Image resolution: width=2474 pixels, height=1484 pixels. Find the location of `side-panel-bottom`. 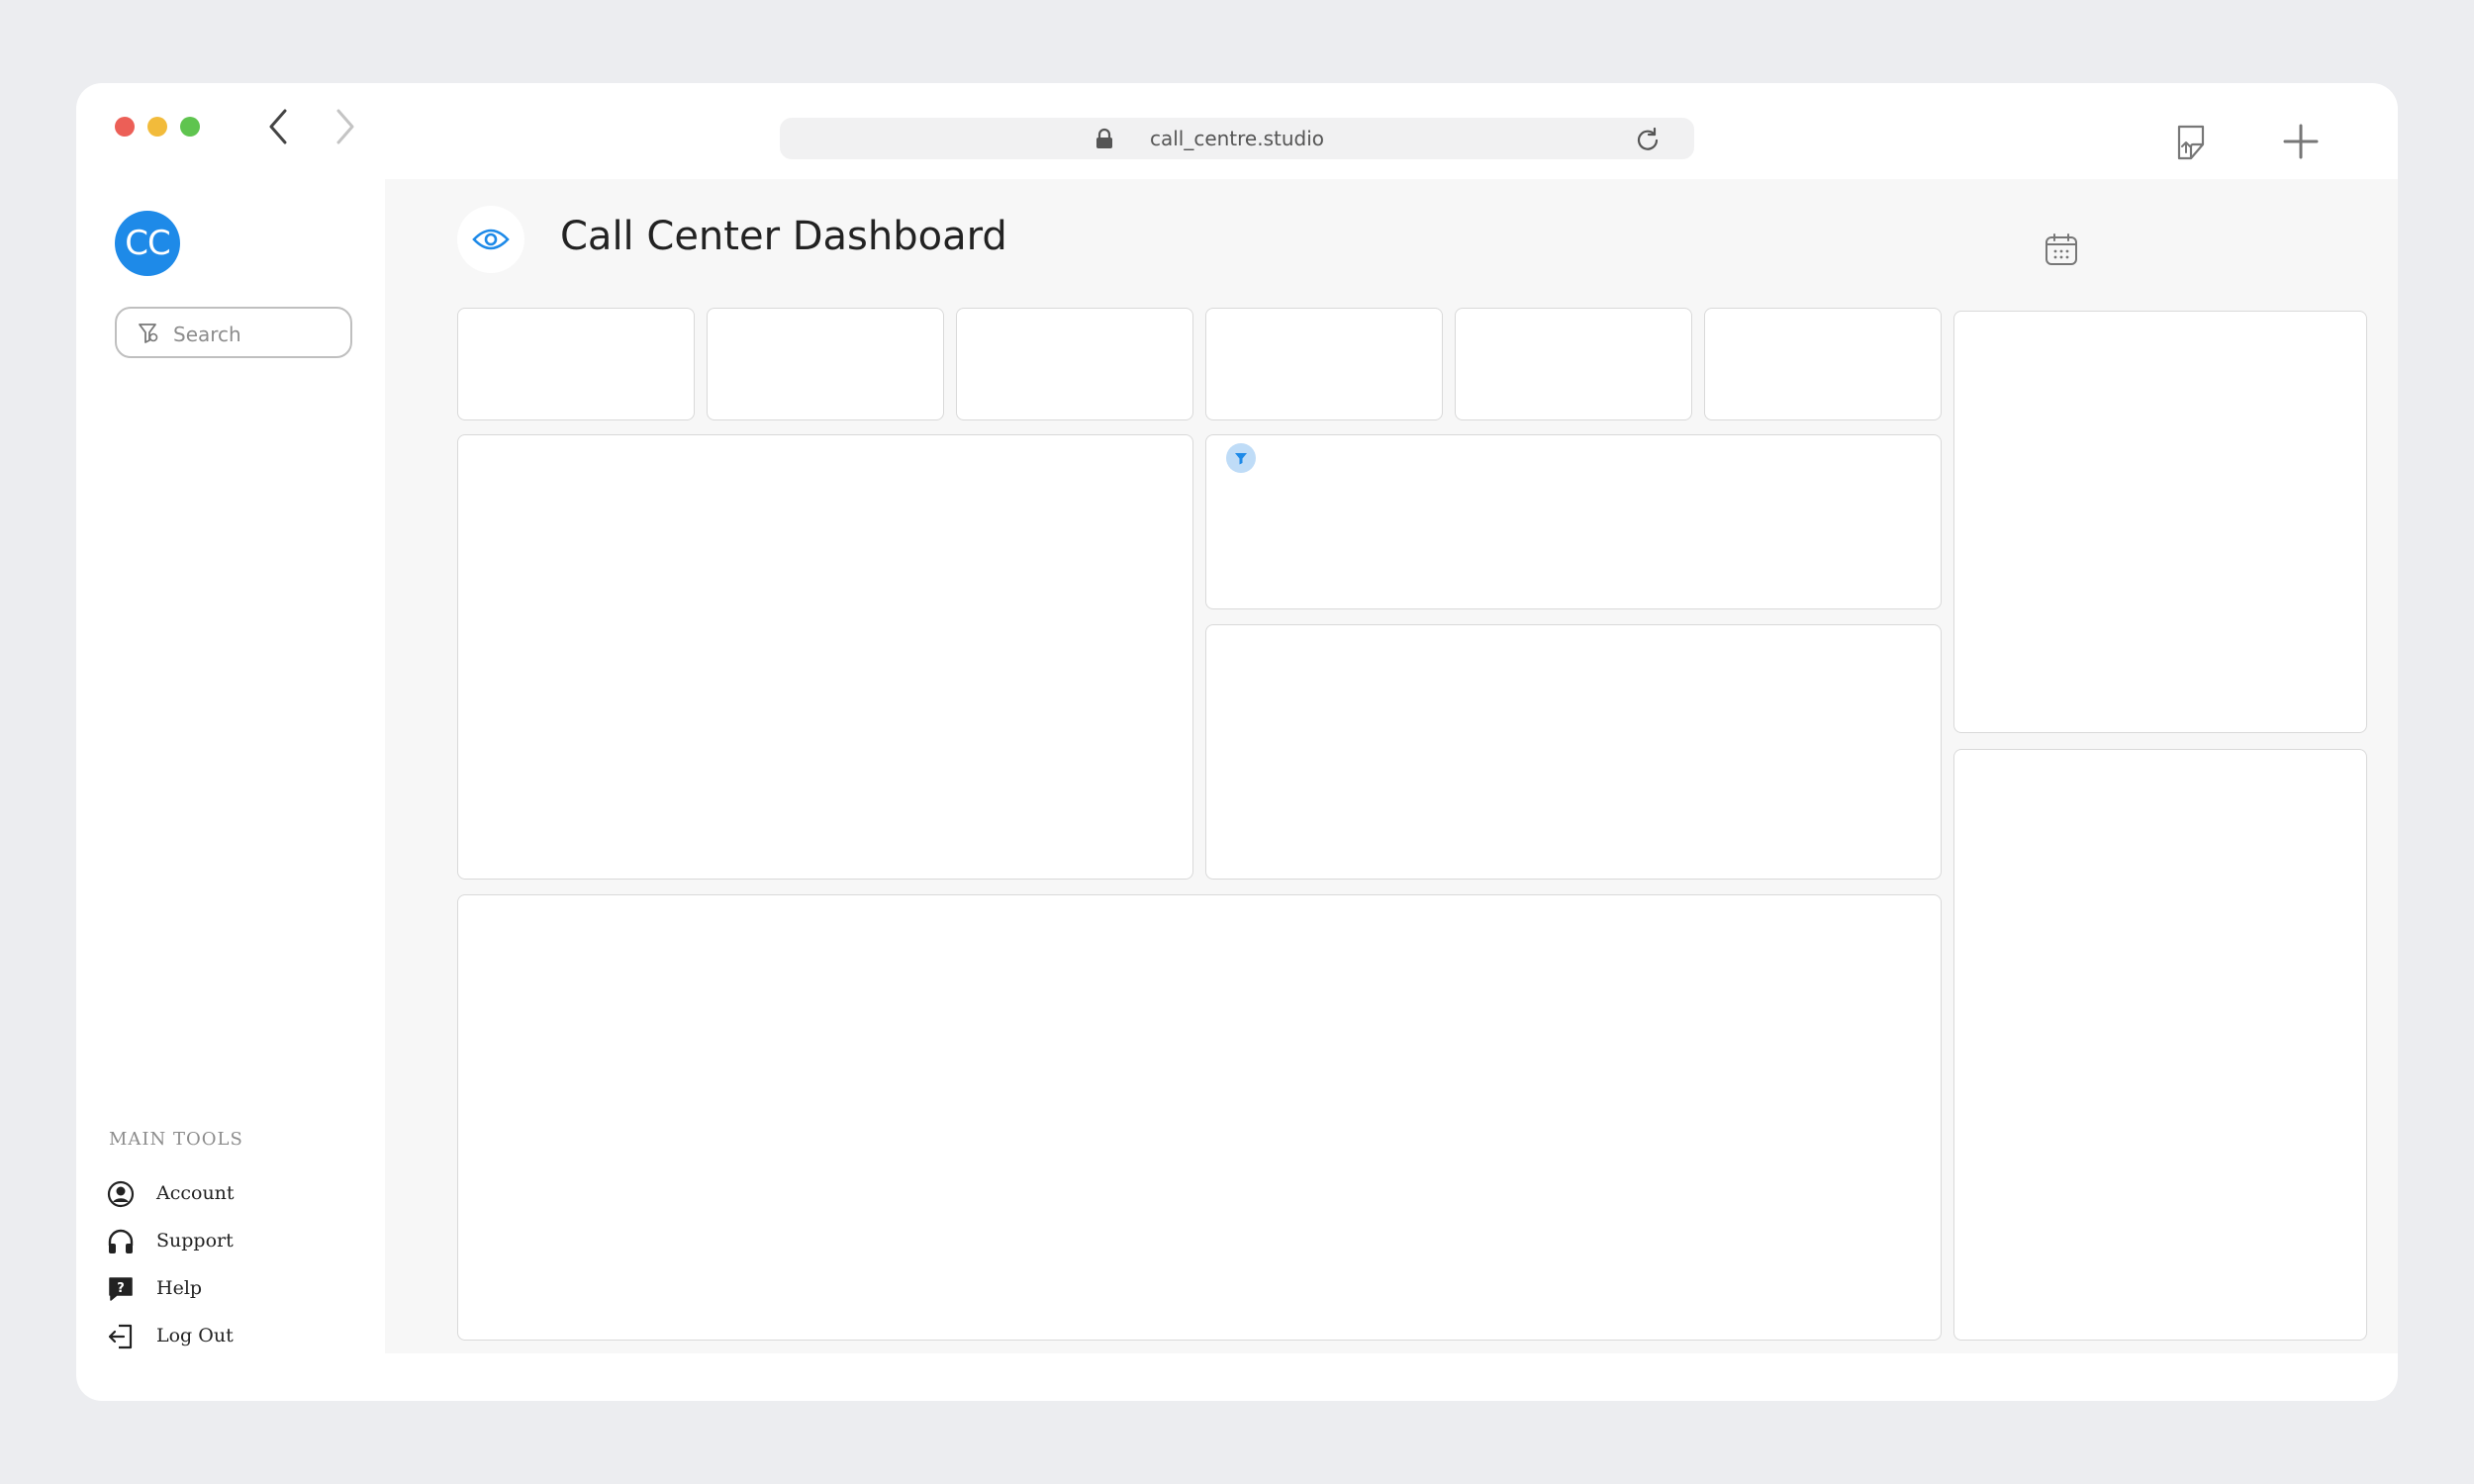

side-panel-bottom is located at coordinates (2160, 1045).